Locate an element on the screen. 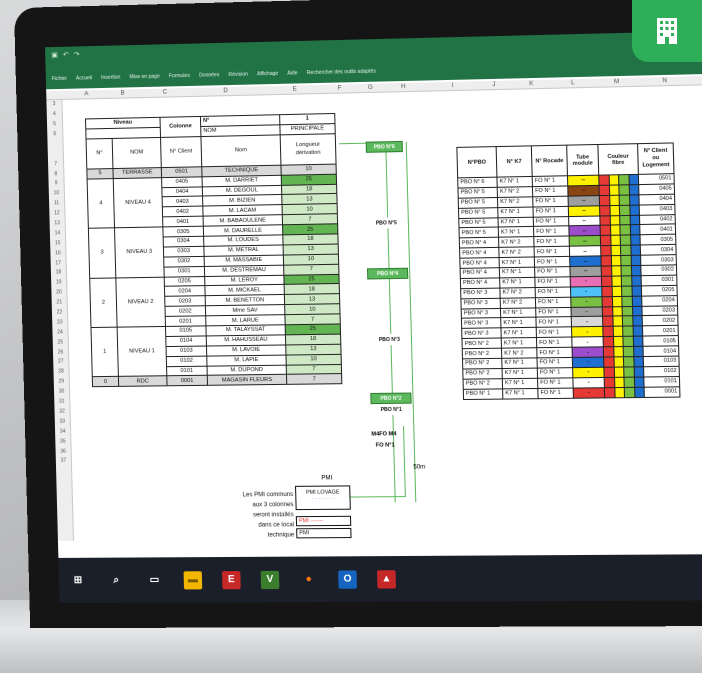 This screenshot has height=673, width=702. pbo-client-cell: 0501 is located at coordinates (656, 179).